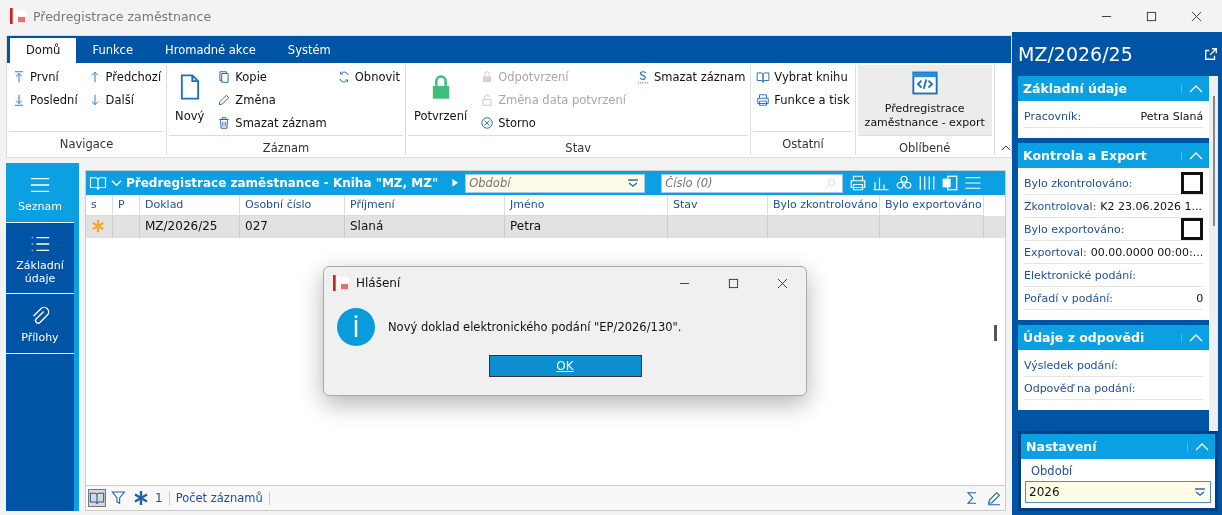 This screenshot has width=1222, height=515. Describe the element at coordinates (924, 147) in the screenshot. I see `ribbon-group-label: Oblíbené` at that location.